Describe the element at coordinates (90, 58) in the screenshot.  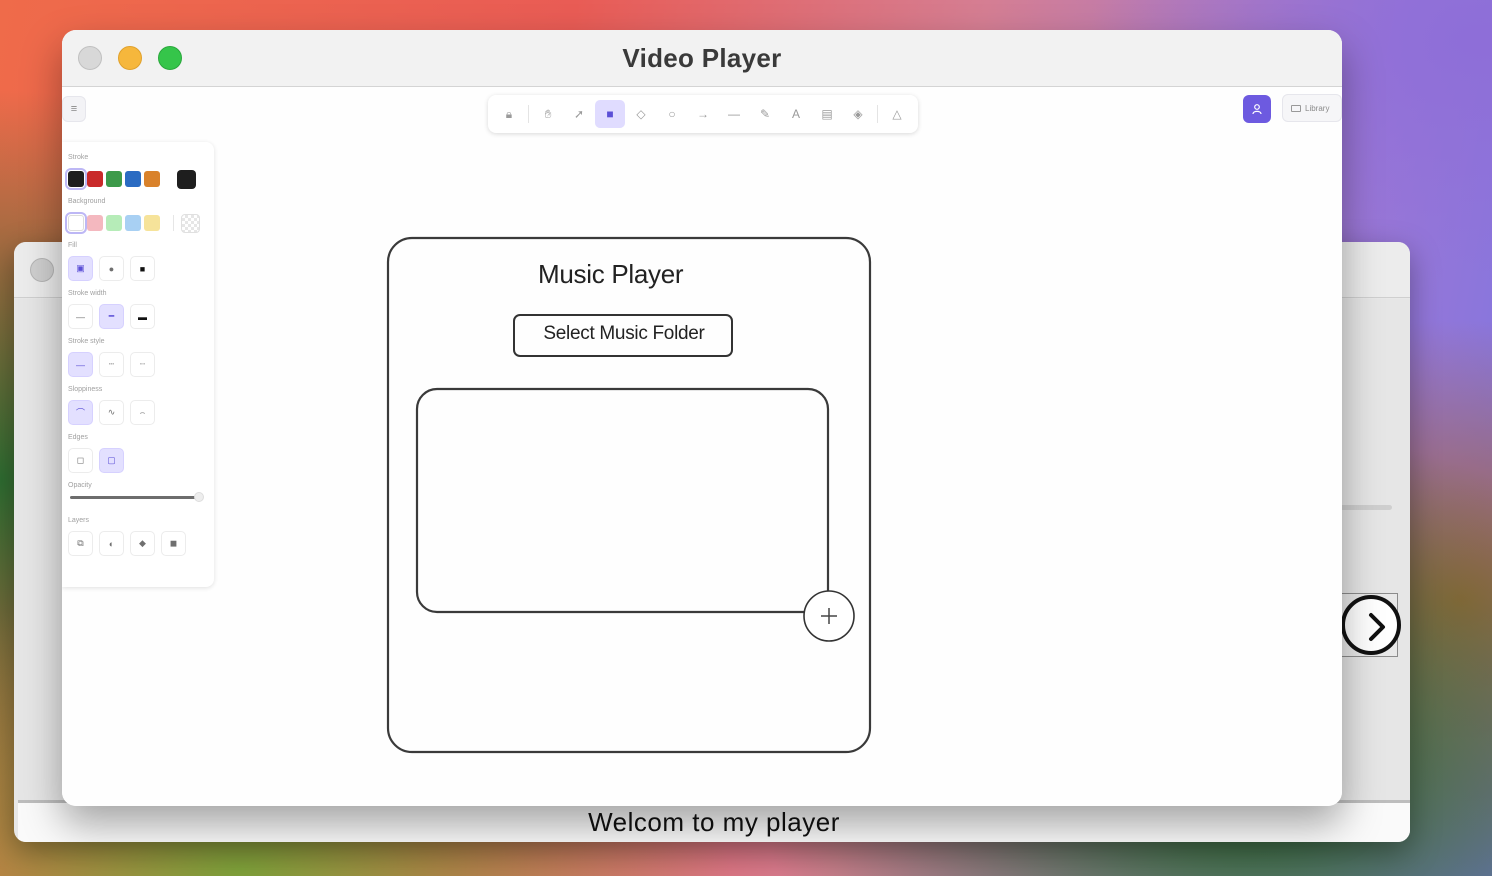
I see `close-window-button` at that location.